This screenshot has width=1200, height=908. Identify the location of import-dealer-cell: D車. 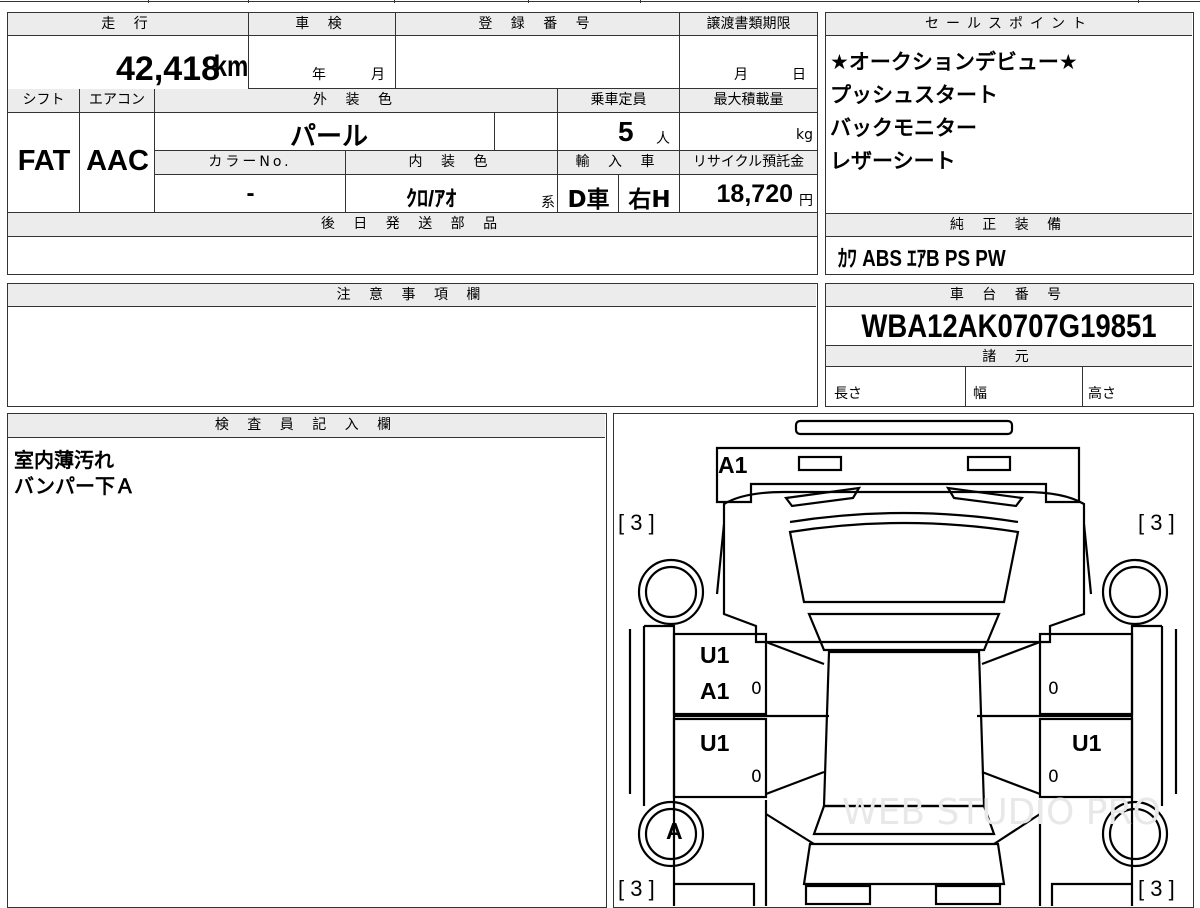
(588, 194).